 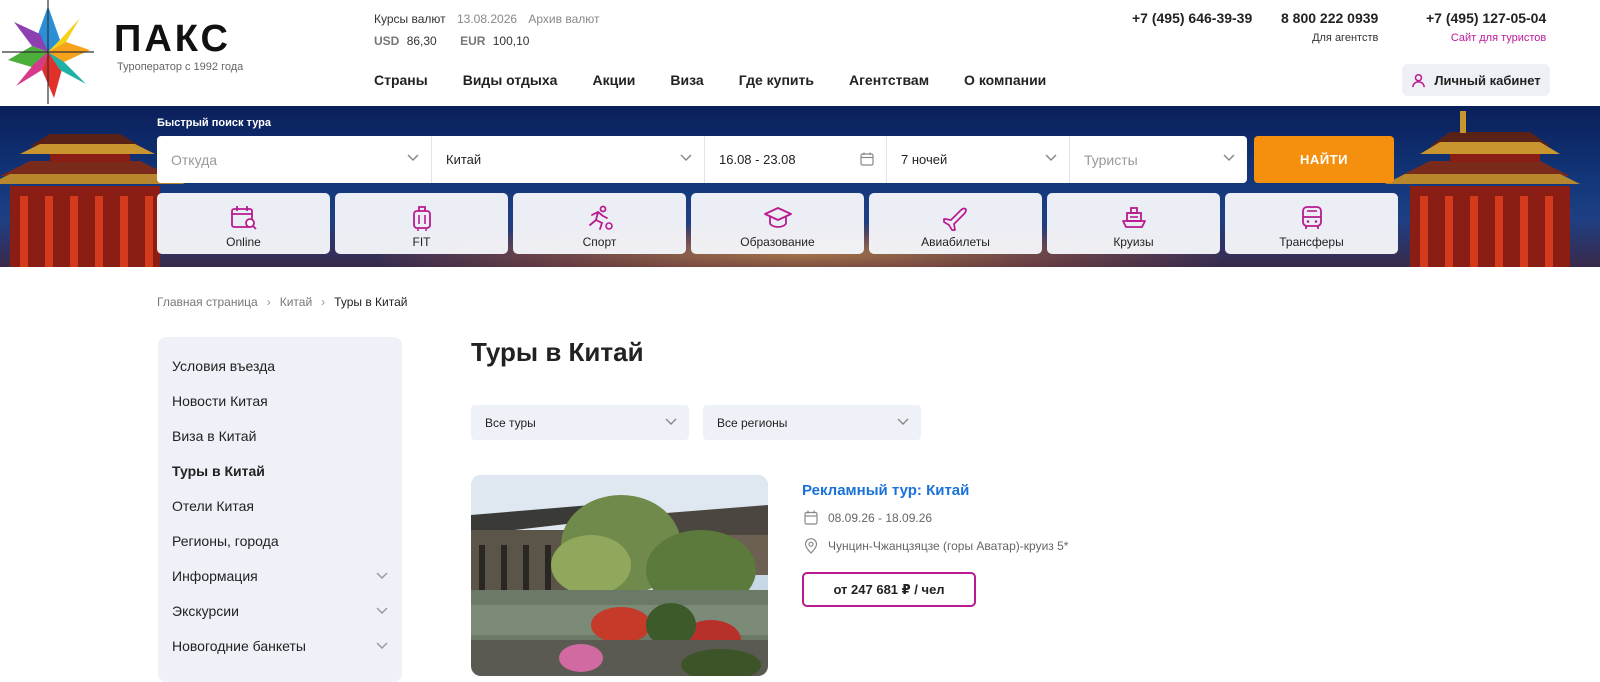 I want to click on nav-item-where-to-buy: Где купить, so click(x=776, y=80).